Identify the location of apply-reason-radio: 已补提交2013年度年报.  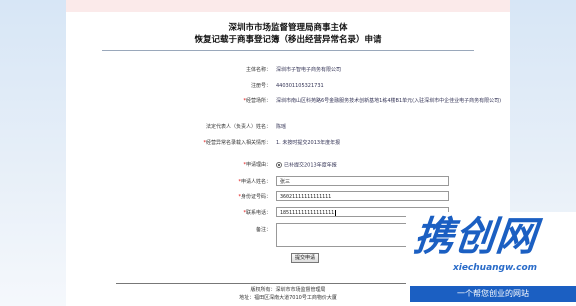
(306, 166).